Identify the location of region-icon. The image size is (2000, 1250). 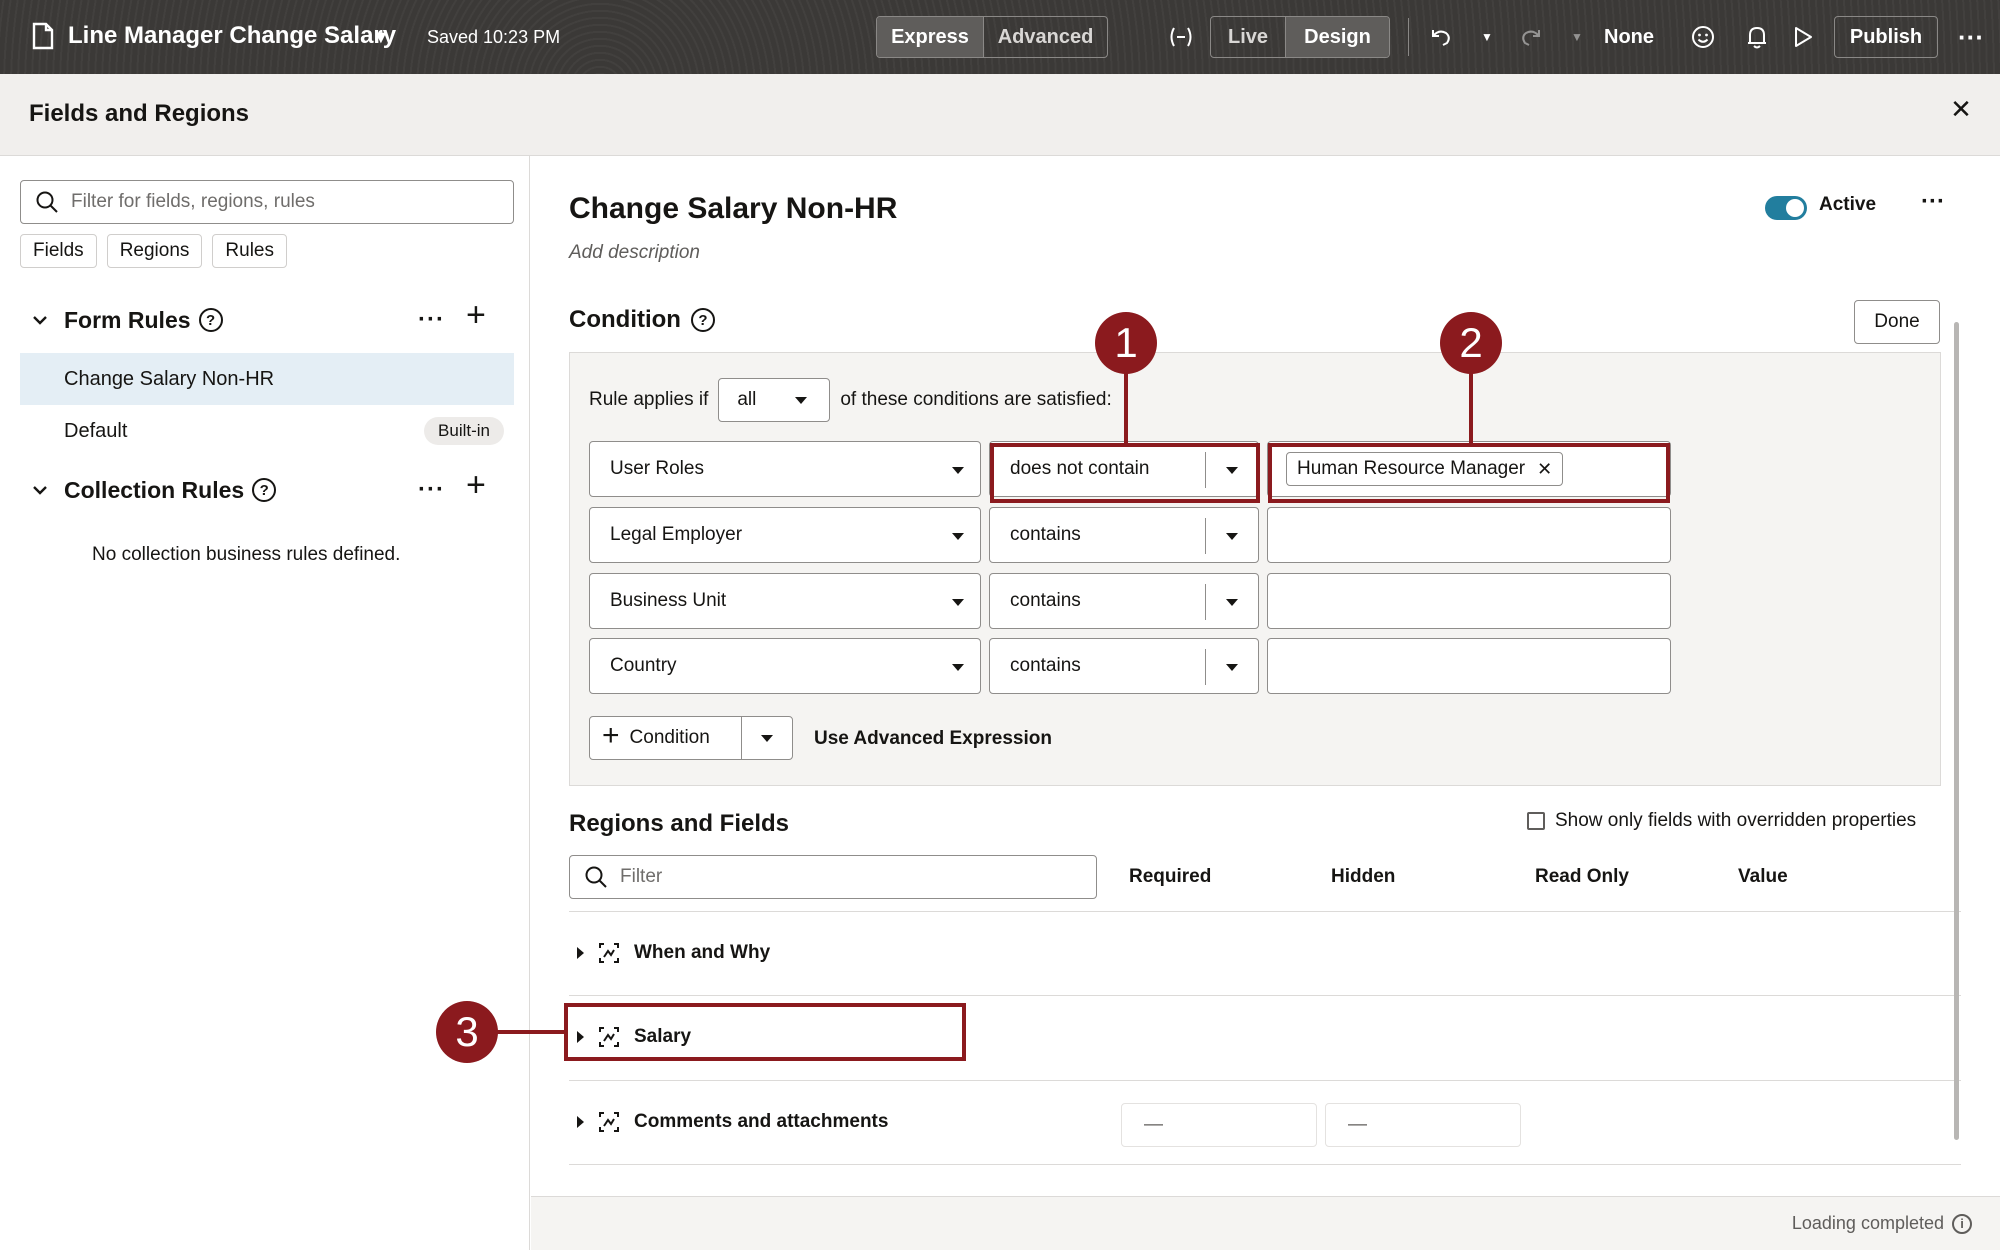
(609, 953).